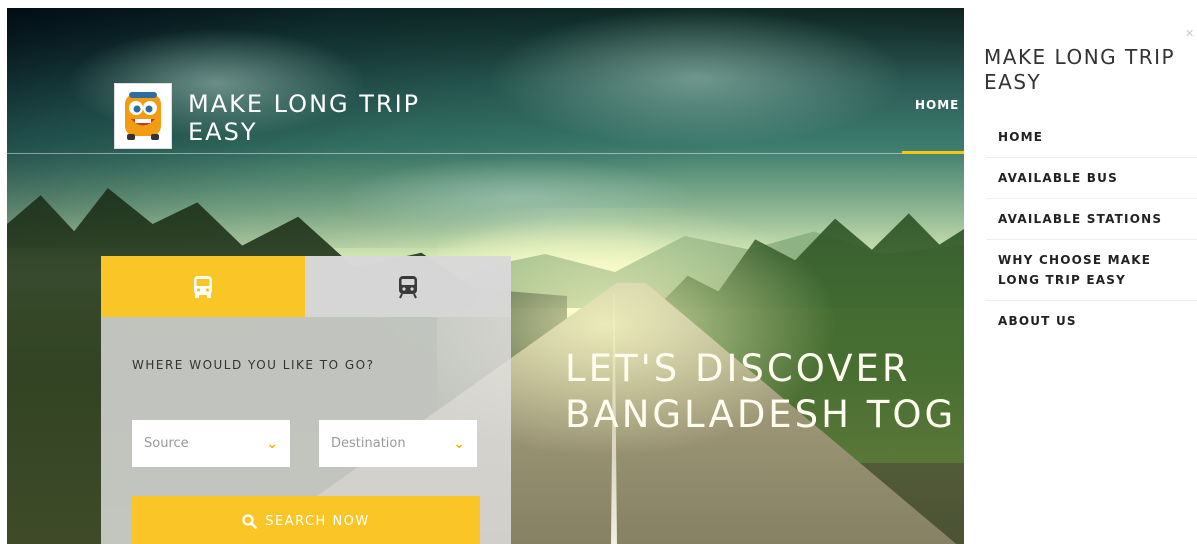  I want to click on close-icon: ✕, so click(1189, 33).